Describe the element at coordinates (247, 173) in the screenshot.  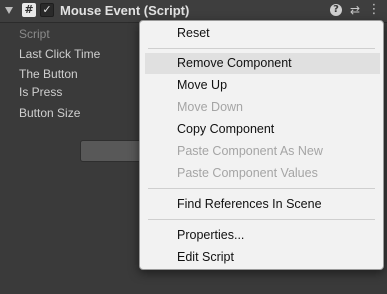
I see `menu-item-paste-values: Paste Component Values` at that location.